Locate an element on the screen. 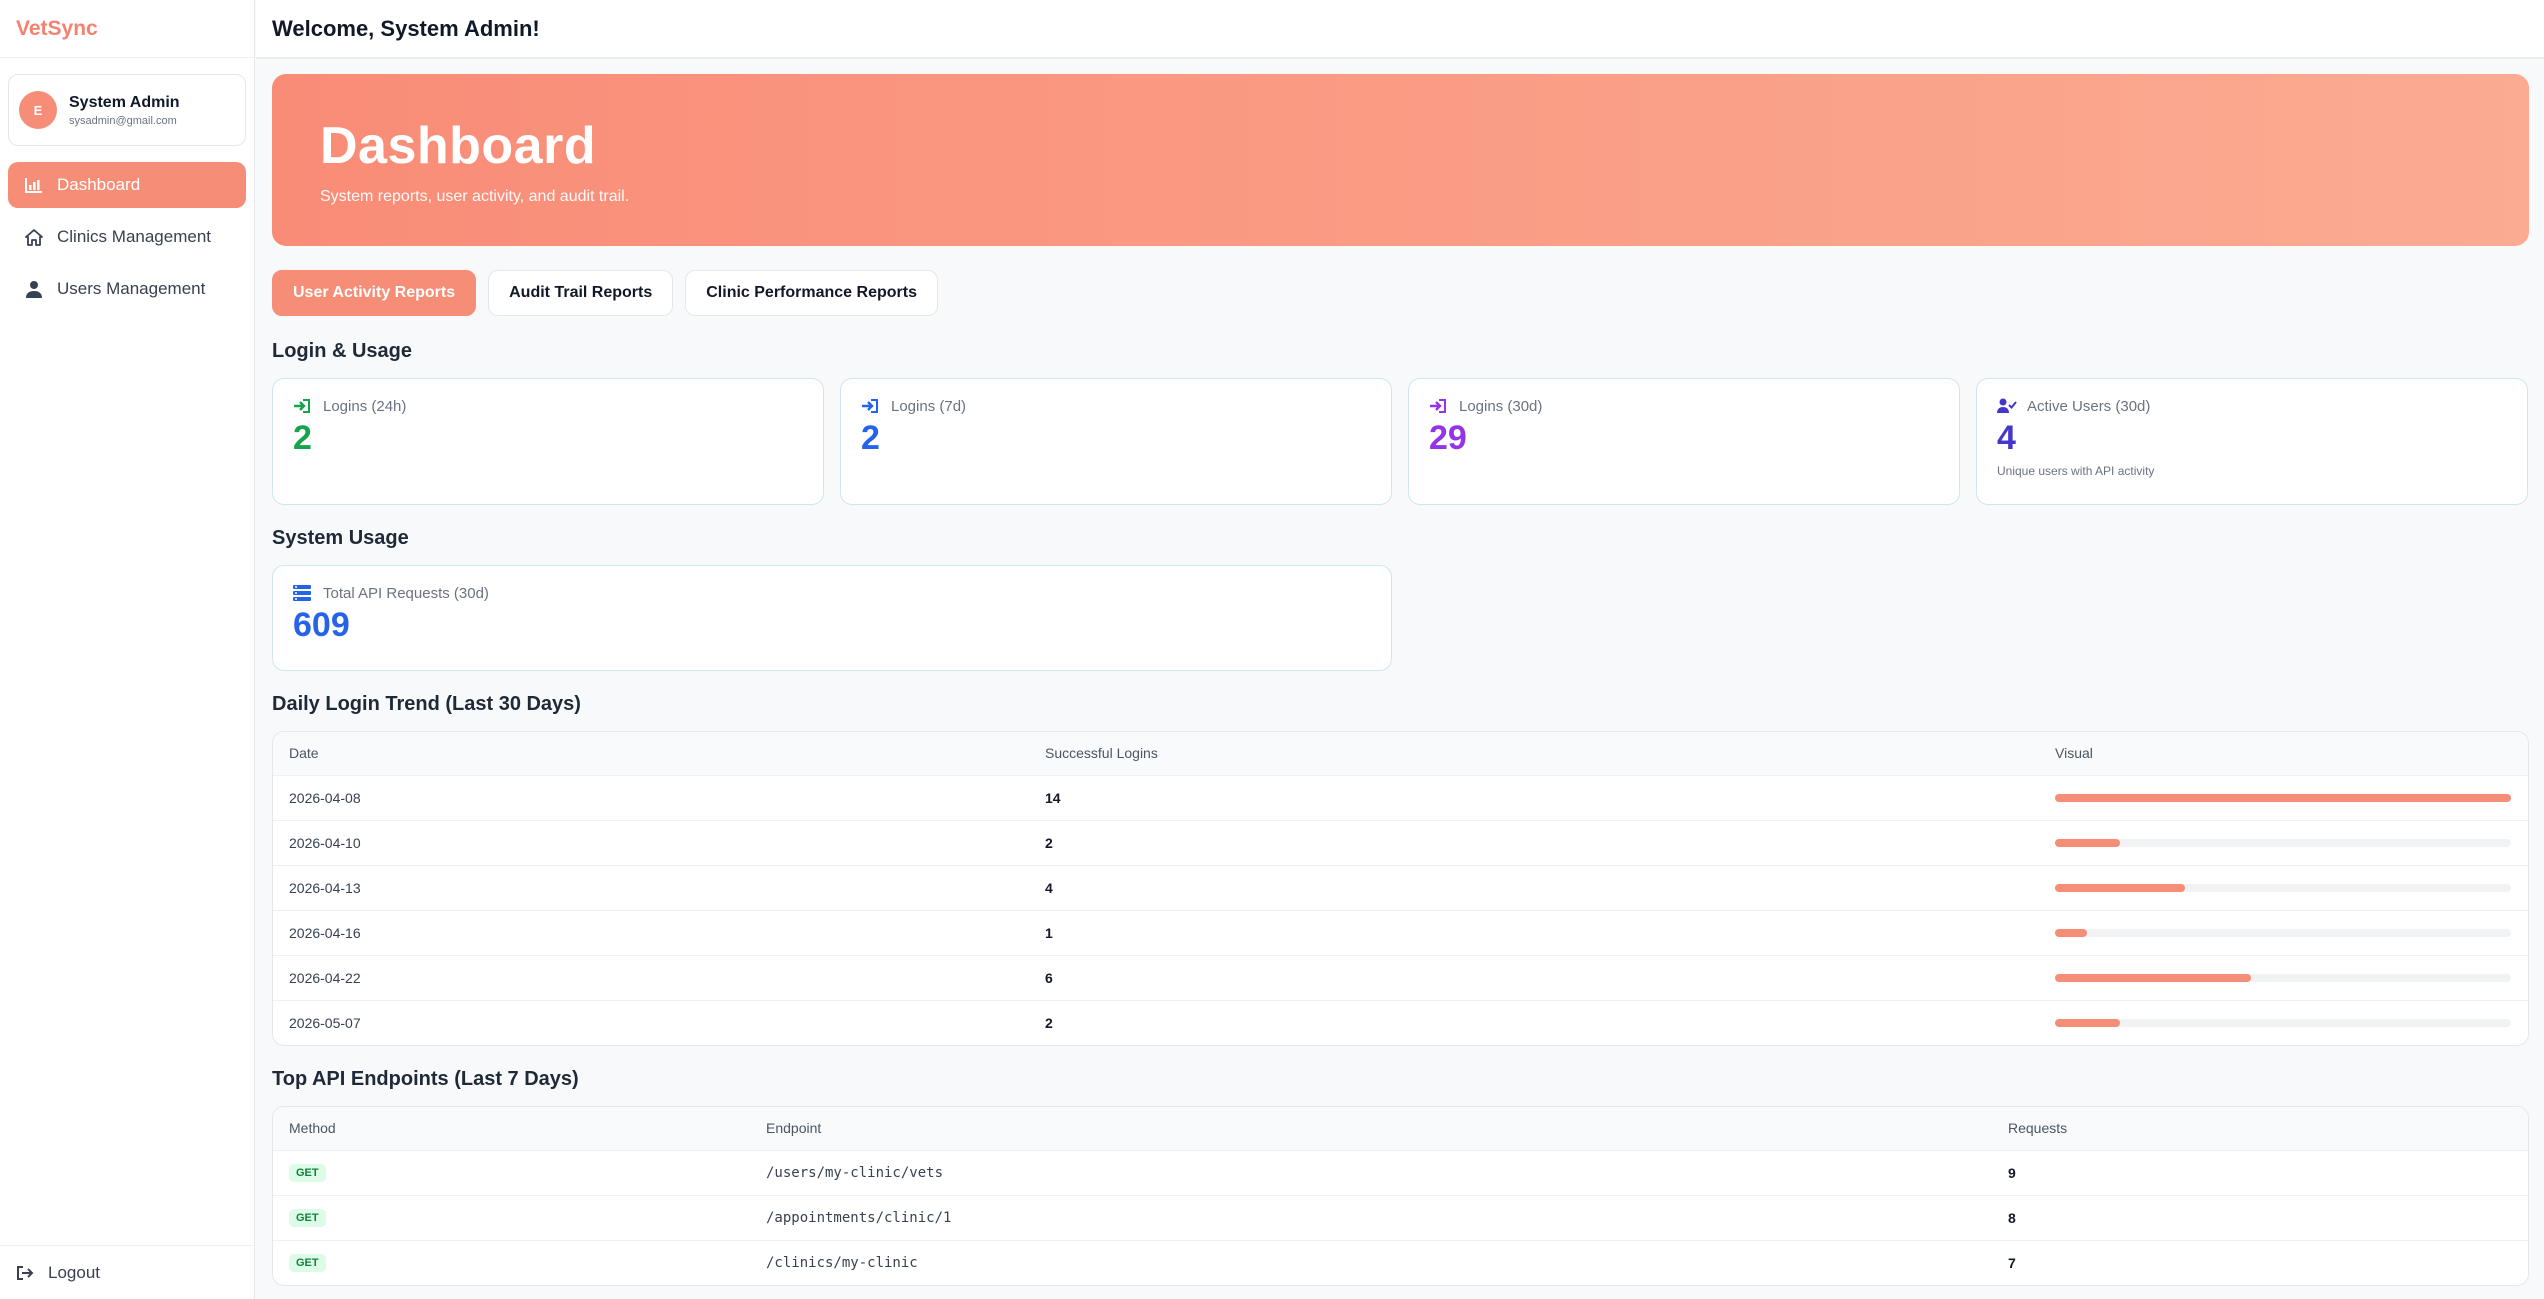  date-cell: 2026-04-10 is located at coordinates (651, 842).